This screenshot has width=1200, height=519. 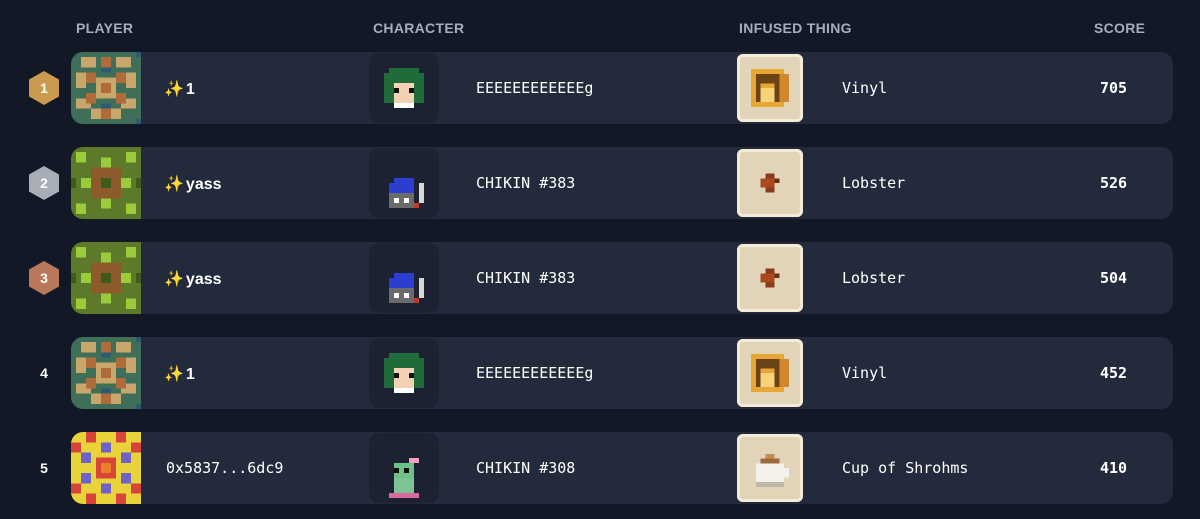 I want to click on rank-badge: 3, so click(x=44, y=278).